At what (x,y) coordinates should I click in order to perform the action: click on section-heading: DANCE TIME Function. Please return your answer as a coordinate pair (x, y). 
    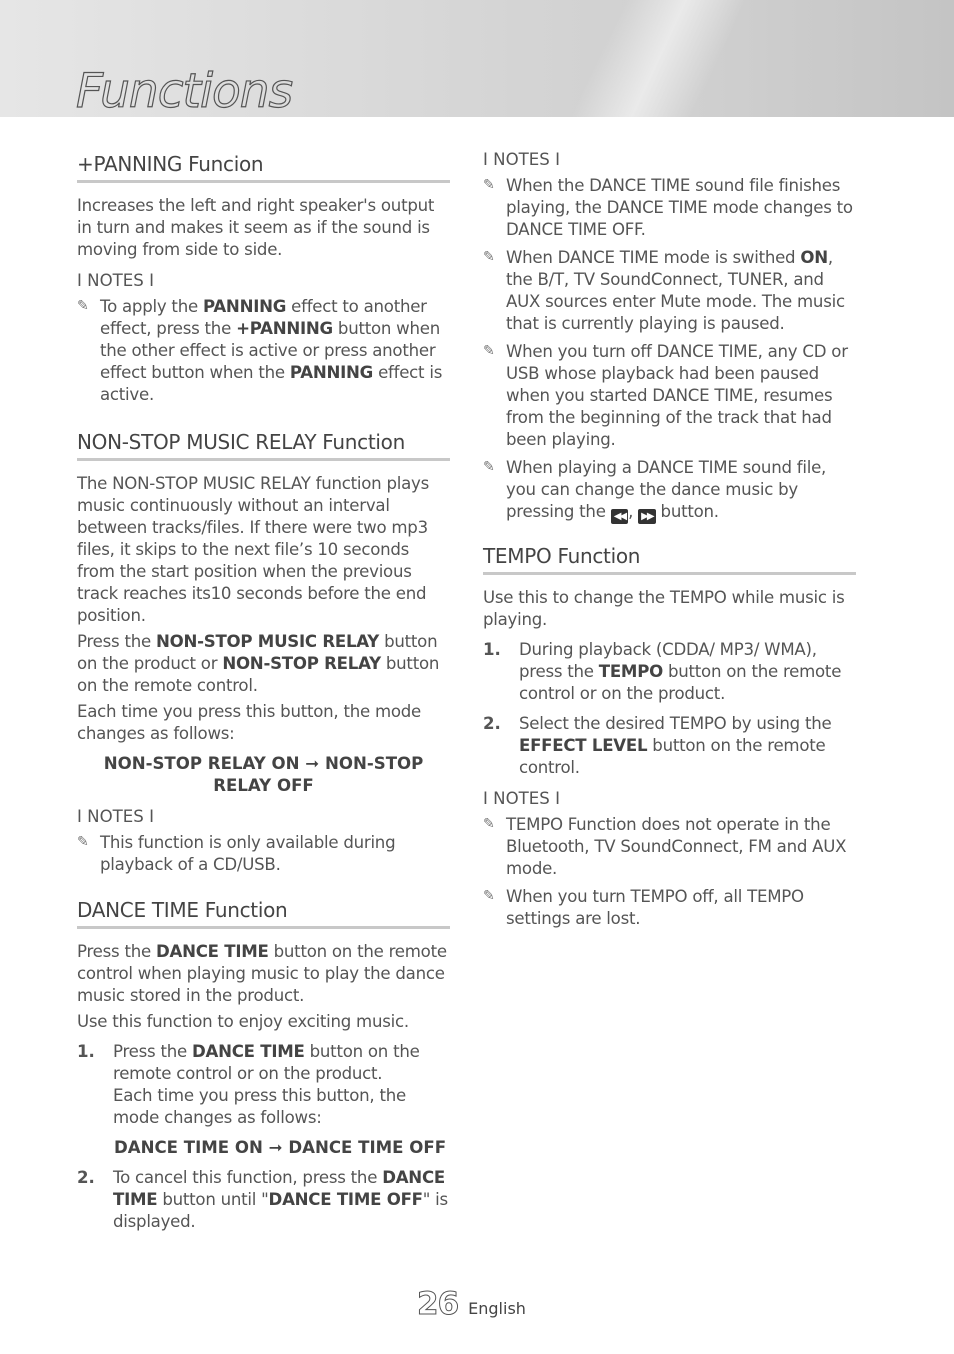
    Looking at the image, I should click on (263, 911).